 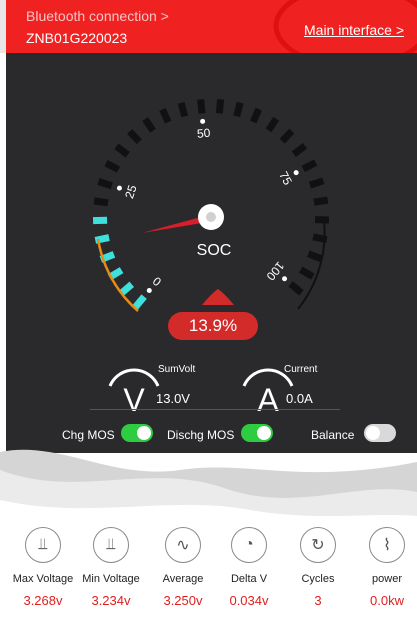 I want to click on sumvolt-value: 13.0V, so click(x=173, y=398).